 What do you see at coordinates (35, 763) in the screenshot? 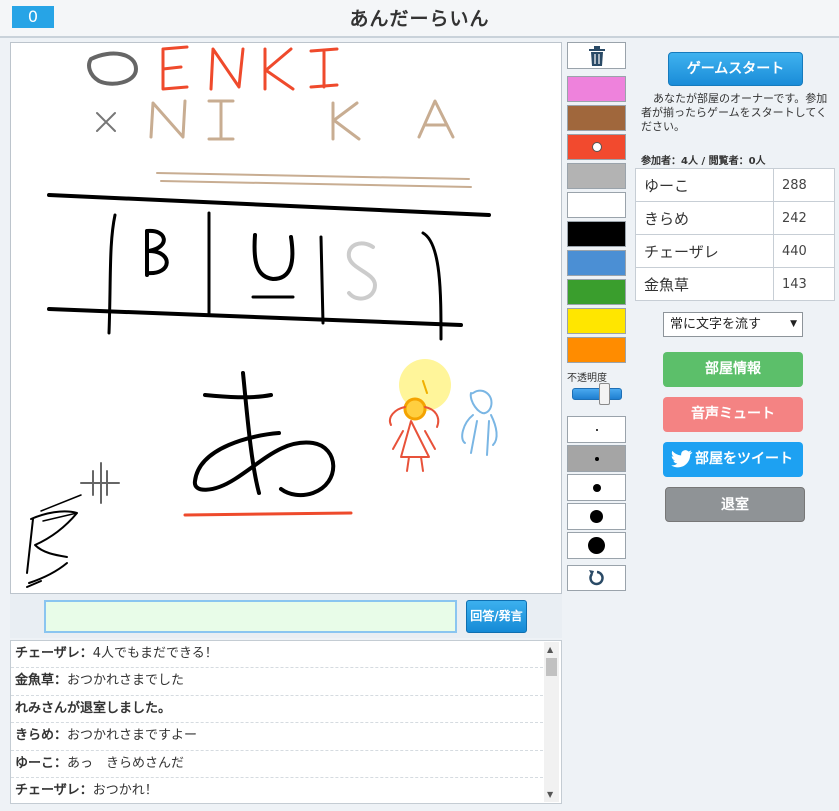
I see `chat-sender: ゆーこ` at bounding box center [35, 763].